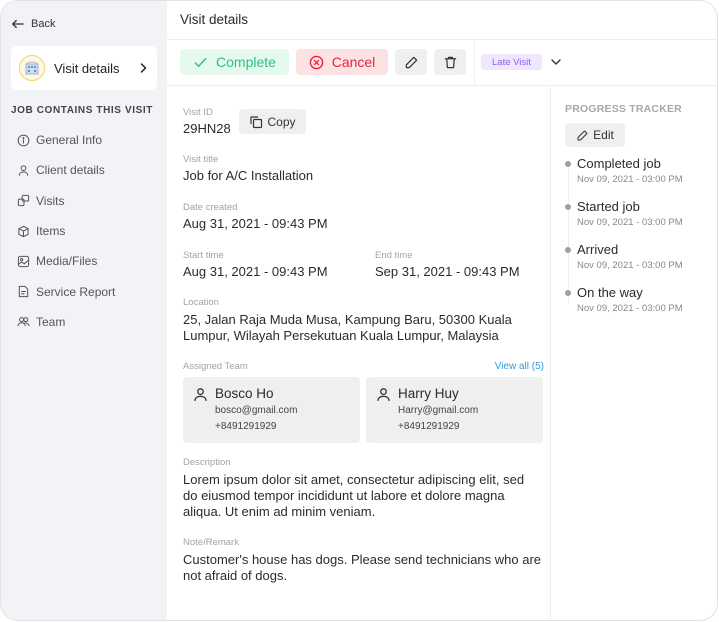 Image resolution: width=719 pixels, height=622 pixels. I want to click on sidebar-item-label: Visits, so click(50, 200).